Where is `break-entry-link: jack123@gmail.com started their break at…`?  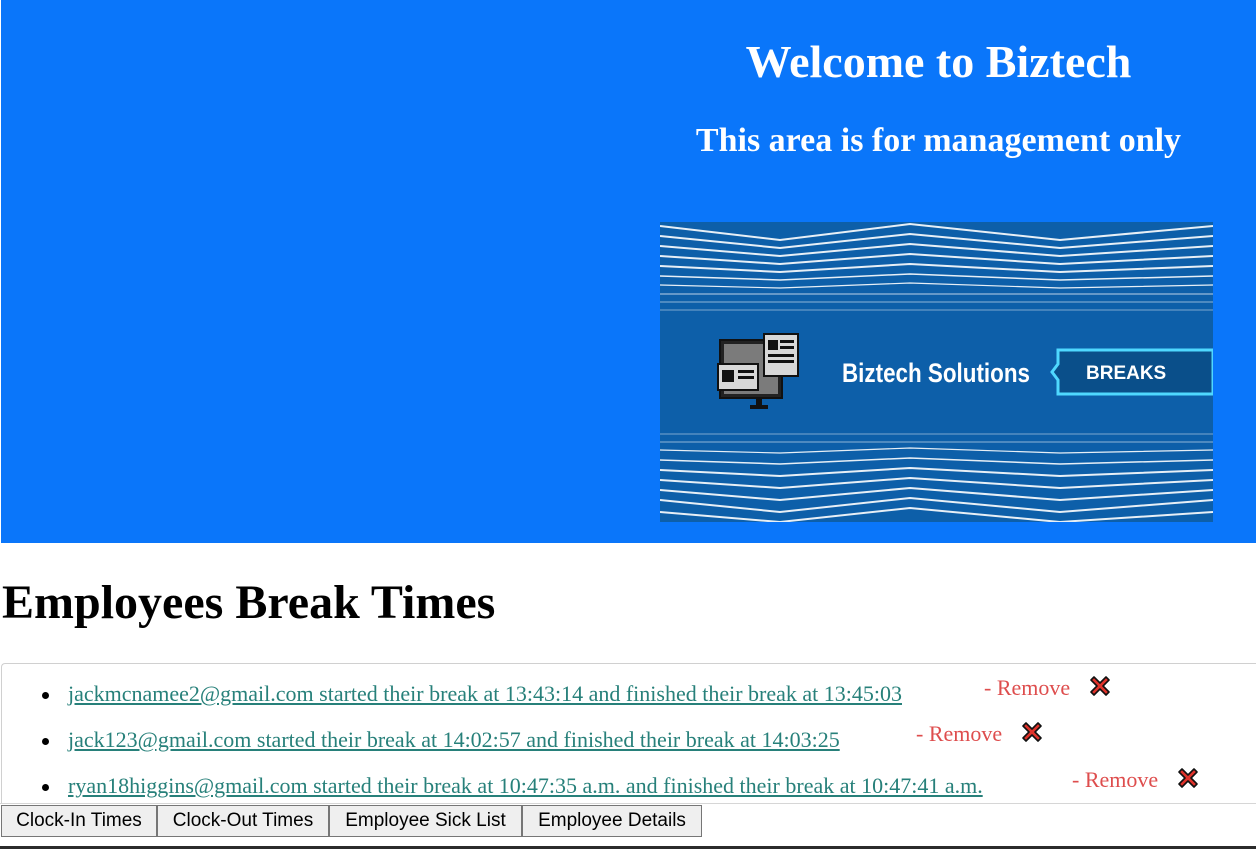
break-entry-link: jack123@gmail.com started their break at… is located at coordinates (454, 740).